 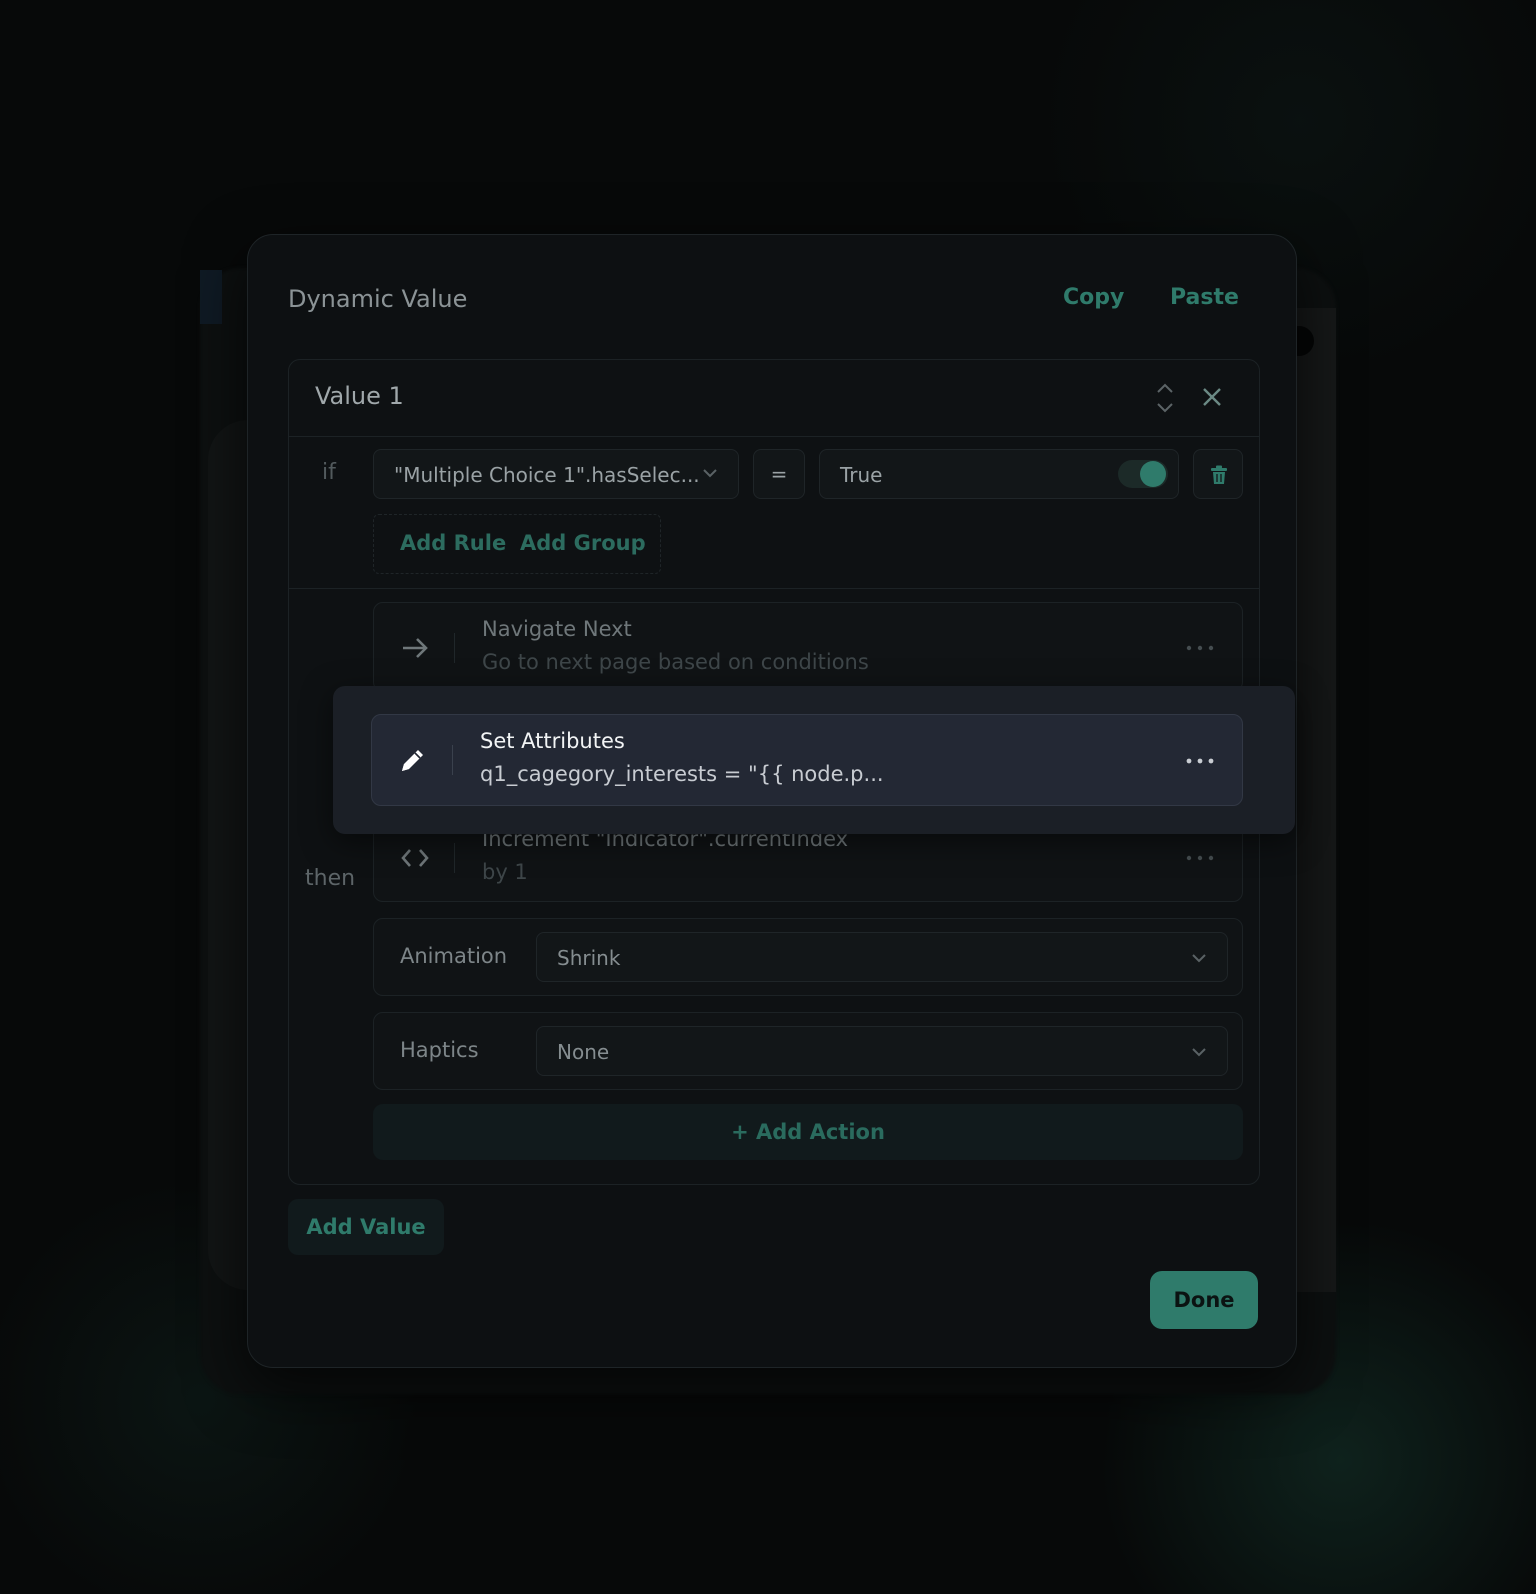 What do you see at coordinates (882, 957) in the screenshot?
I see `animation-select: Shrink` at bounding box center [882, 957].